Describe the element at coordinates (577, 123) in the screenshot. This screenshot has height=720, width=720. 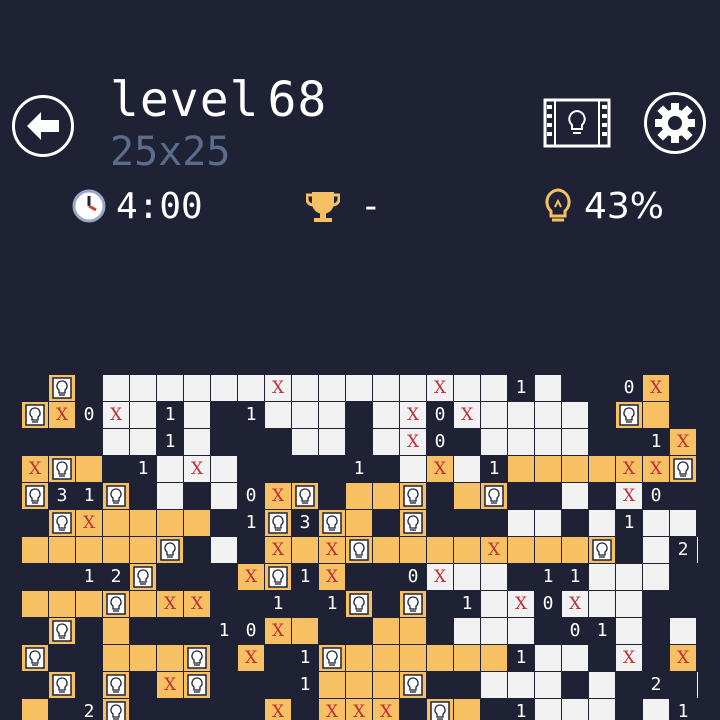
I see `video-hint-button` at that location.